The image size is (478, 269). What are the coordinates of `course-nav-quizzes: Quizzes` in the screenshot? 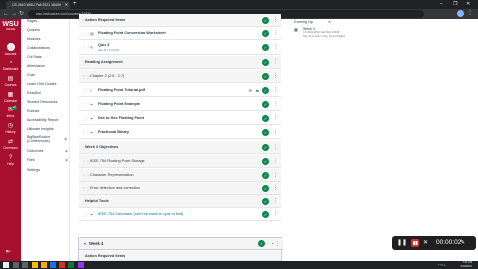 It's located at (47, 30).